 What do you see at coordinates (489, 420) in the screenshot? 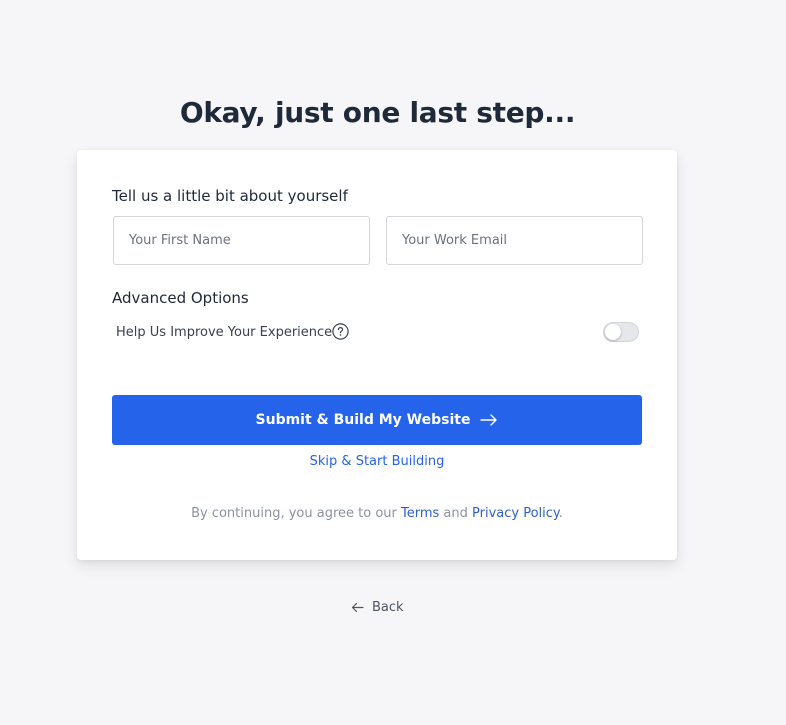
I see `arrow-right-icon` at bounding box center [489, 420].